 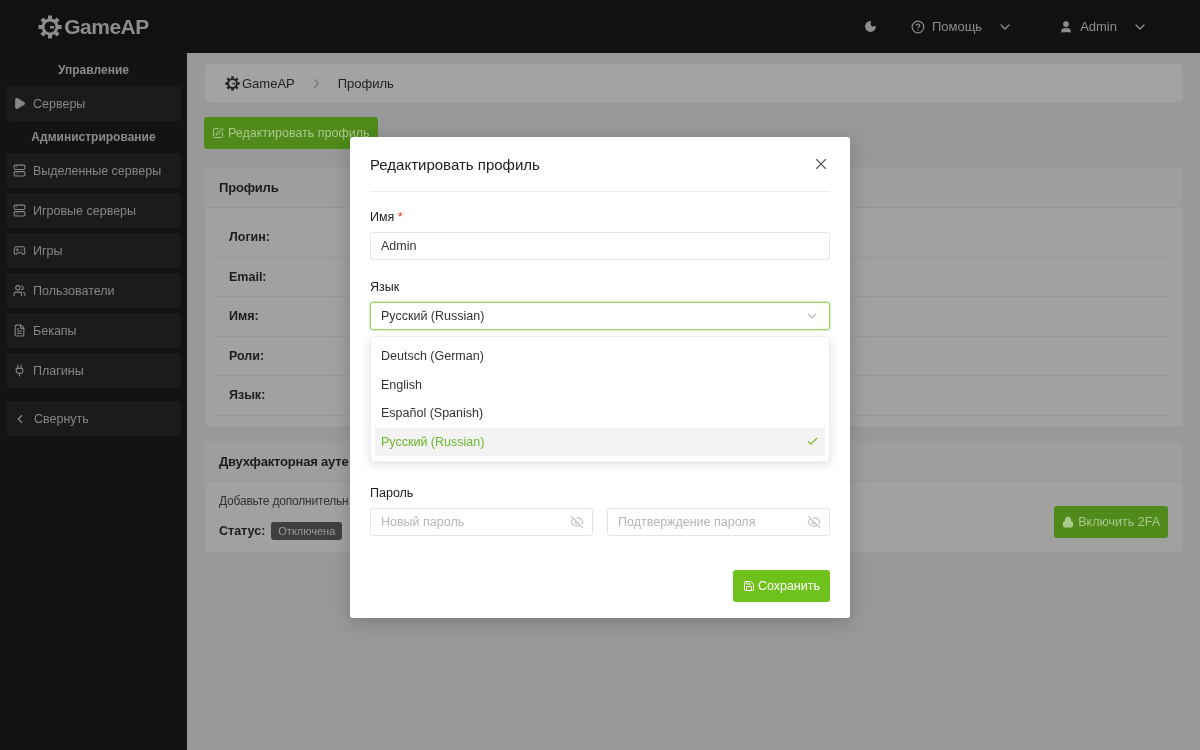 I want to click on sidebar-item: Игровые серверы, so click(x=93, y=210).